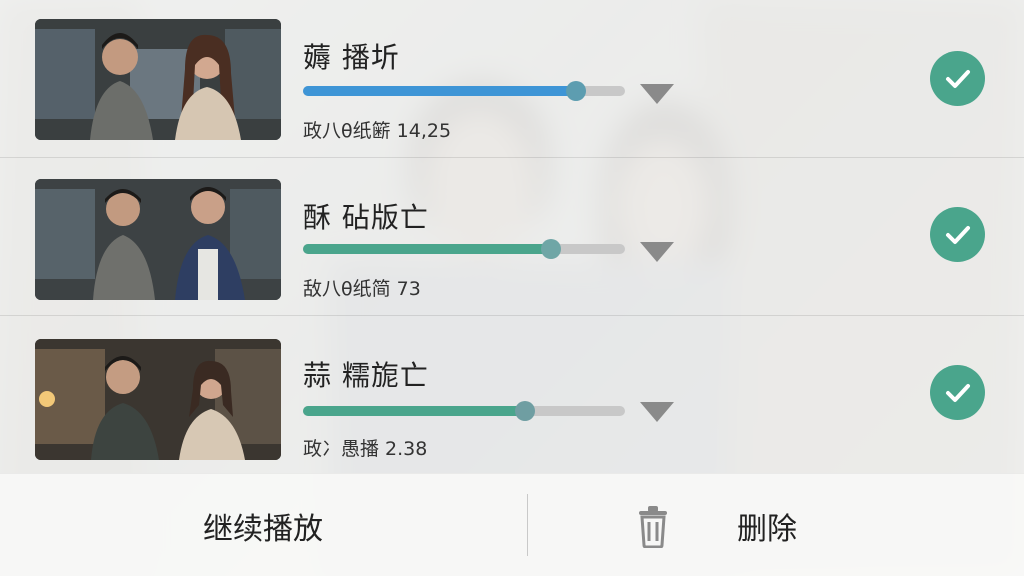  I want to click on delete-button: 删除, so click(767, 525).